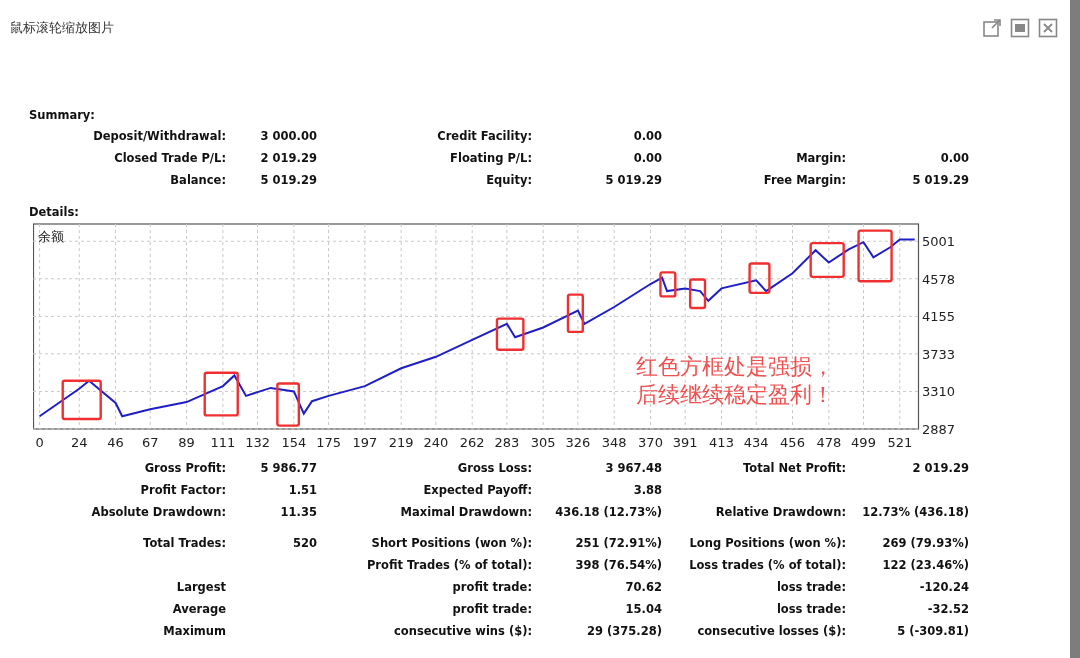  Describe the element at coordinates (62, 115) in the screenshot. I see `section-heading: Summary:` at that location.